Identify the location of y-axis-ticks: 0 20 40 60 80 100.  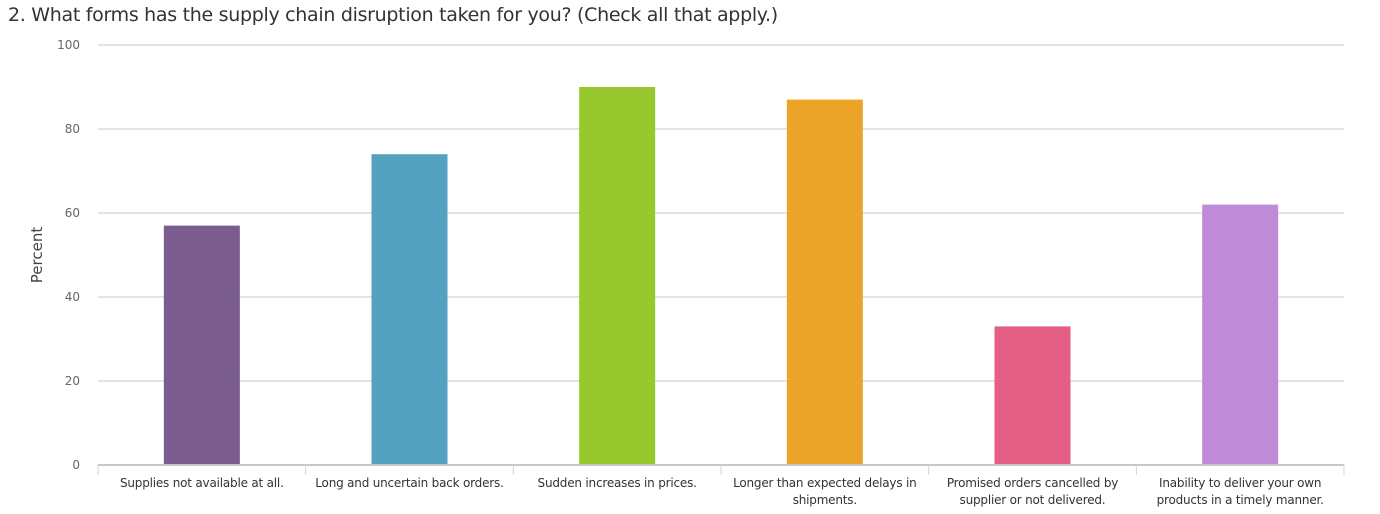
(68, 255).